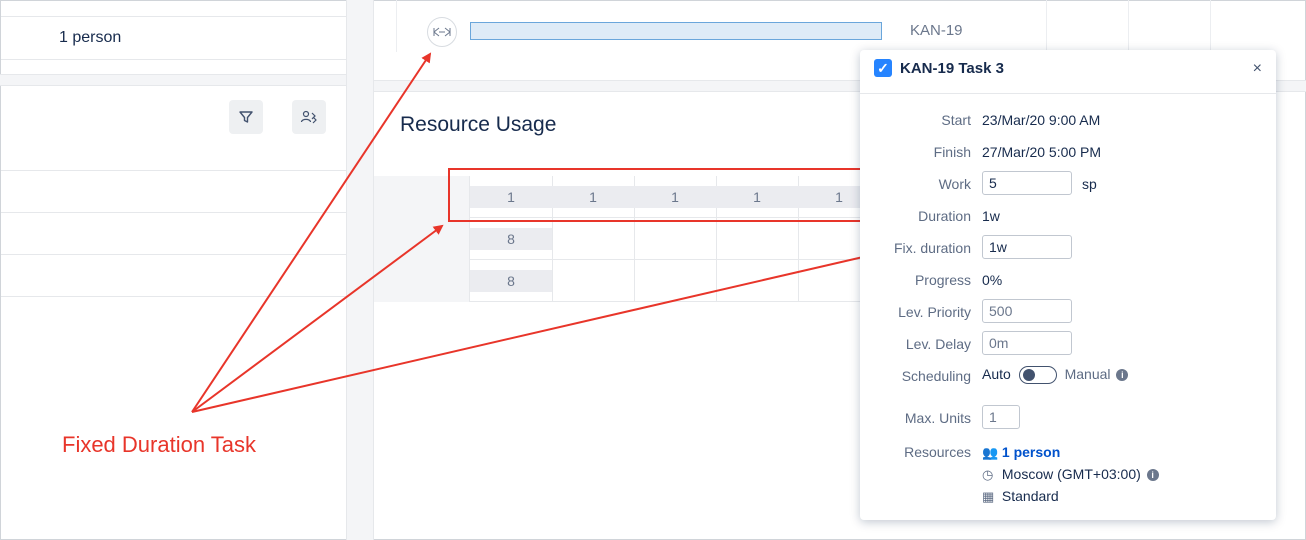 This screenshot has width=1306, height=540. I want to click on people-icon: 👥, so click(990, 452).